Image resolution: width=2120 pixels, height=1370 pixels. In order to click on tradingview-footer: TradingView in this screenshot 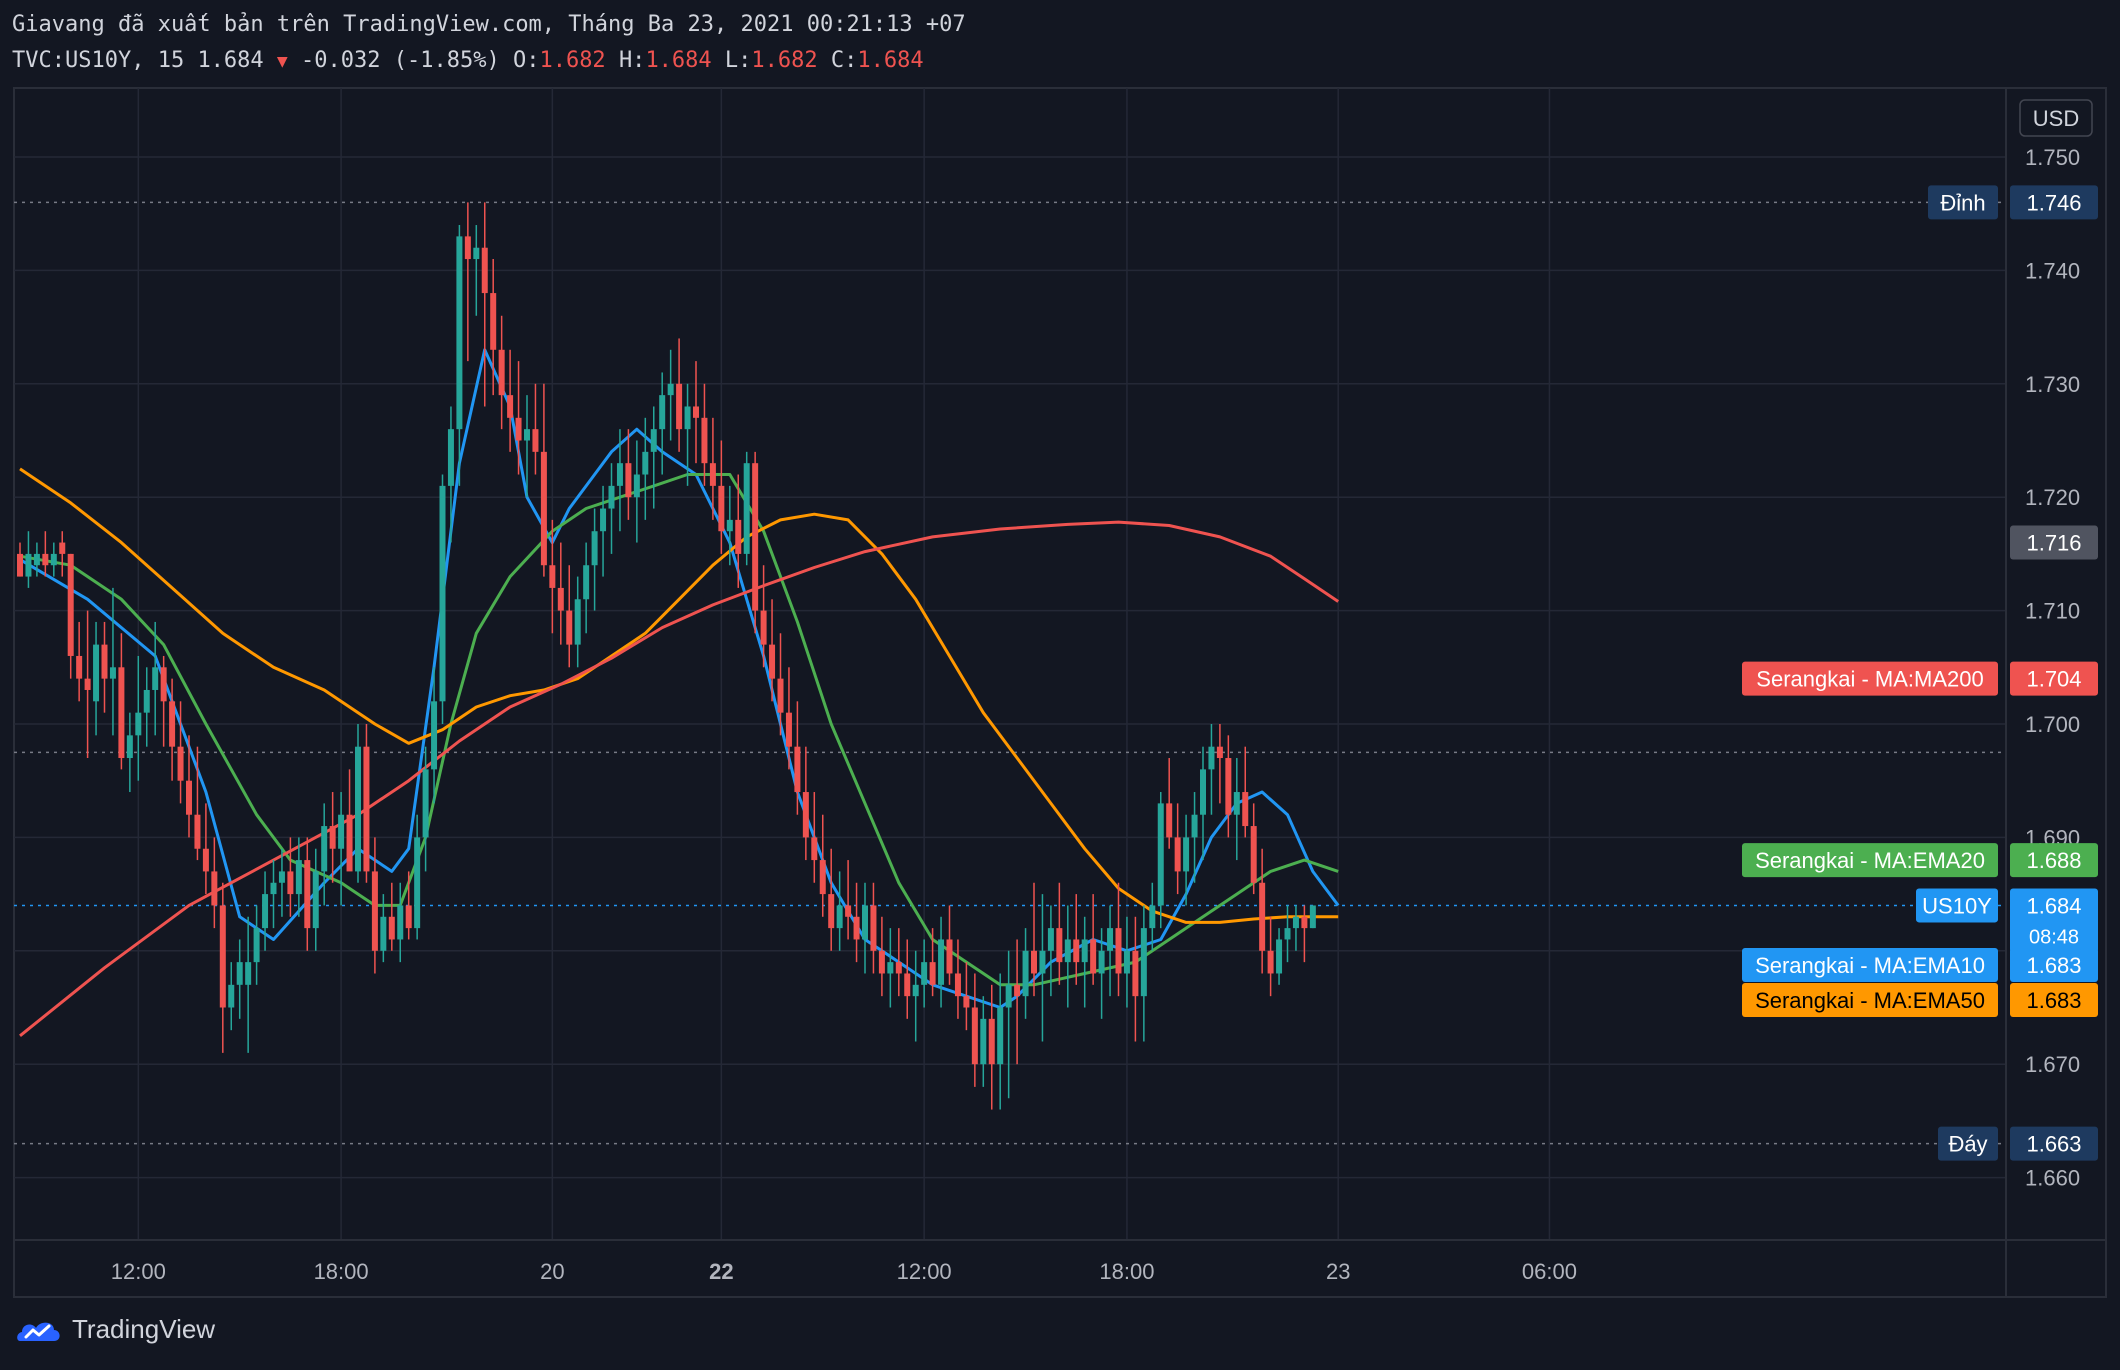, I will do `click(115, 1329)`.